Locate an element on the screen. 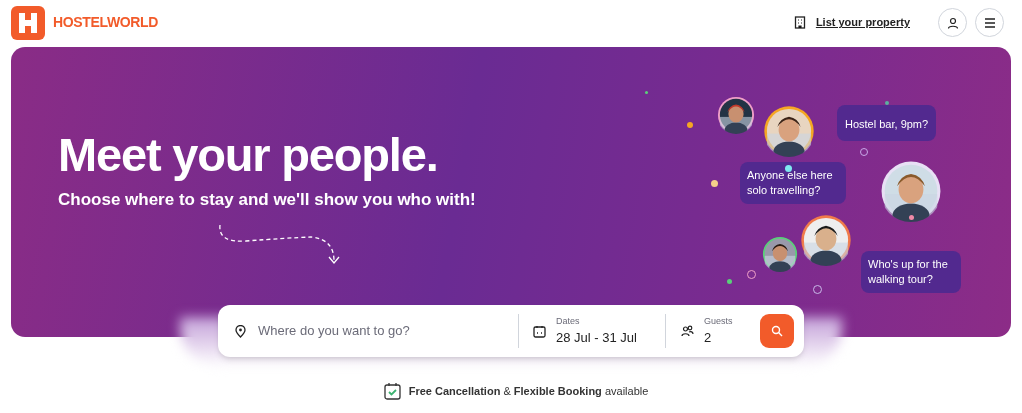 This screenshot has height=413, width=1022. chat-message: Hostel bar, 9pm? is located at coordinates (887, 124).